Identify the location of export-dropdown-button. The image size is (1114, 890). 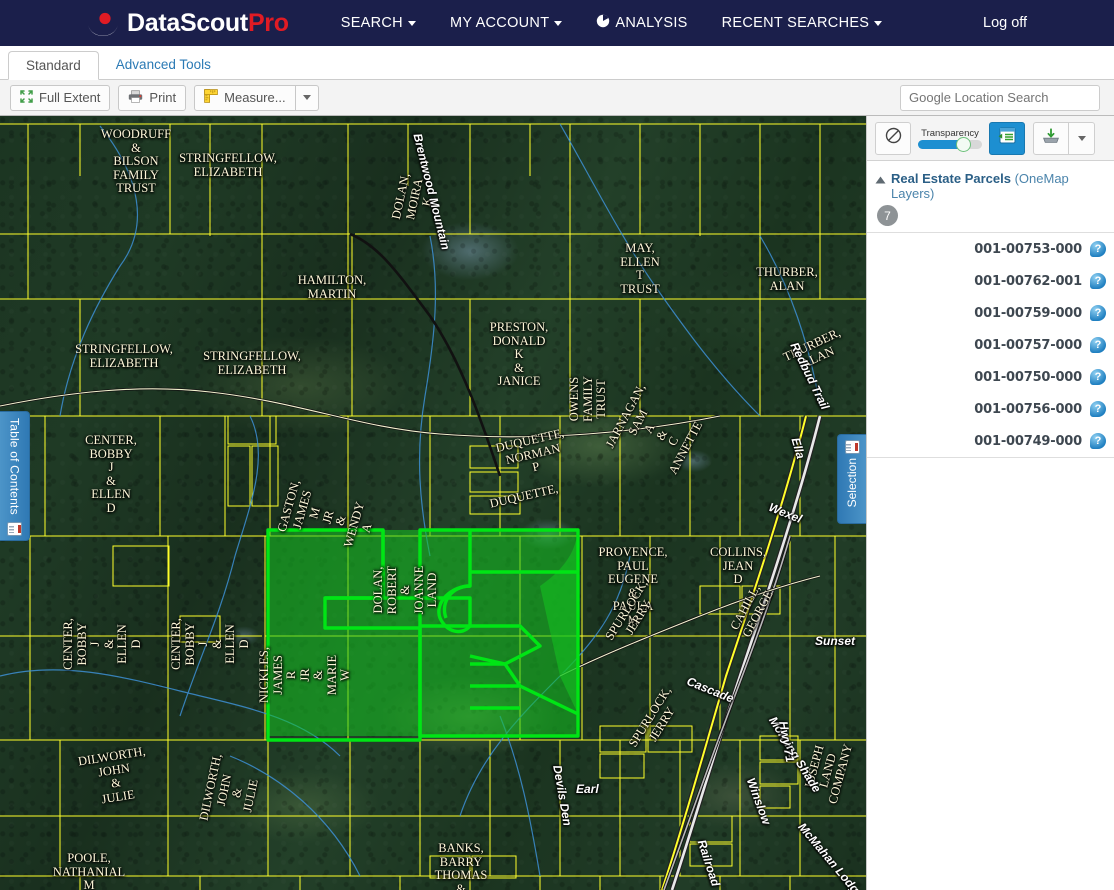
(1082, 138).